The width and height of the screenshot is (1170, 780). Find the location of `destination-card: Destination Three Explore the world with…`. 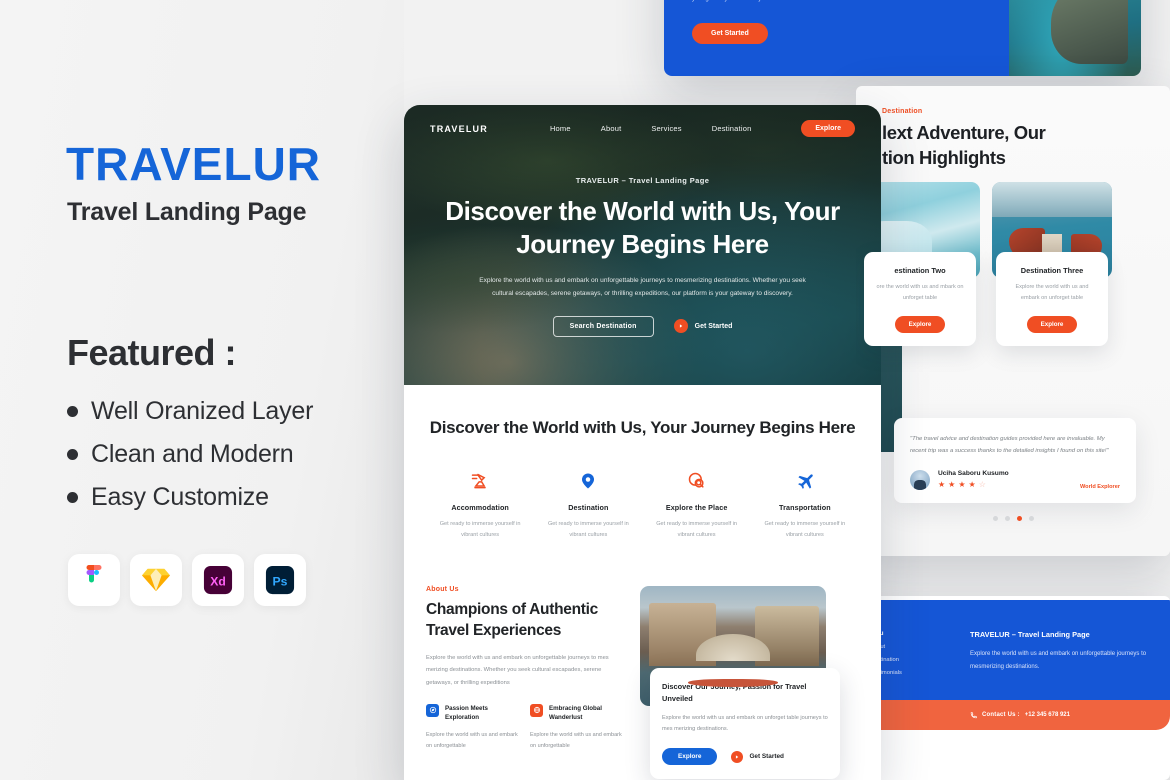

destination-card: Destination Three Explore the world with… is located at coordinates (1052, 264).